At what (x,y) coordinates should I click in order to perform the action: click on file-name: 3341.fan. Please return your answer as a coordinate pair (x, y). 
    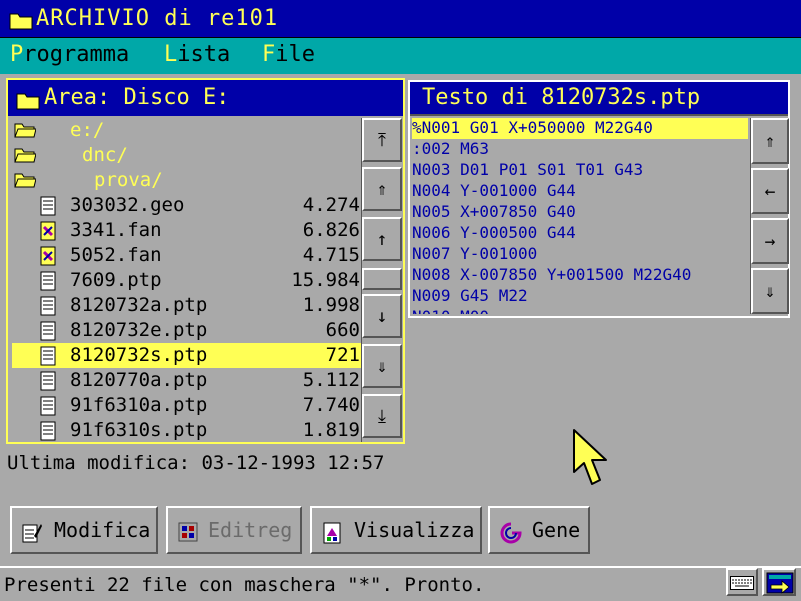
    Looking at the image, I should click on (116, 230).